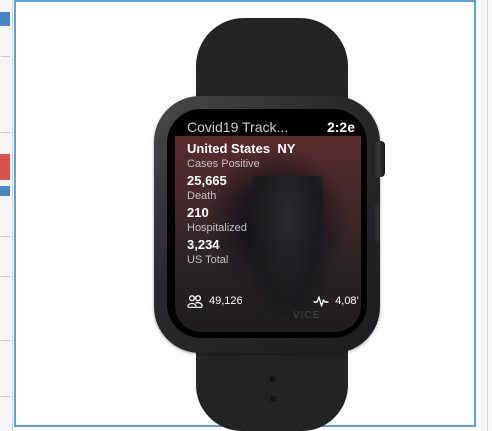  I want to click on scrollbar-gutter, so click(486, 215).